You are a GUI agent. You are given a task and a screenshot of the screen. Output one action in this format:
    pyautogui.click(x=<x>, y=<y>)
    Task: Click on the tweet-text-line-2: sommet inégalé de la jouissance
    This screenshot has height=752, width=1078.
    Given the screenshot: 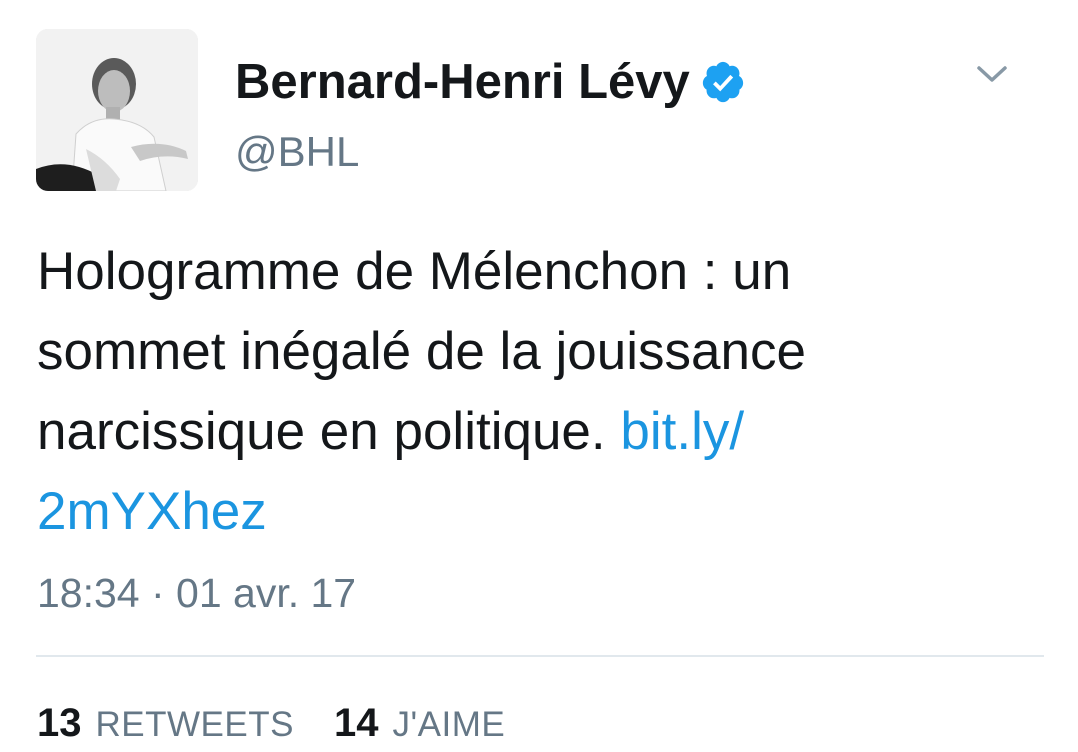 What is the action you would take?
    pyautogui.click(x=421, y=351)
    